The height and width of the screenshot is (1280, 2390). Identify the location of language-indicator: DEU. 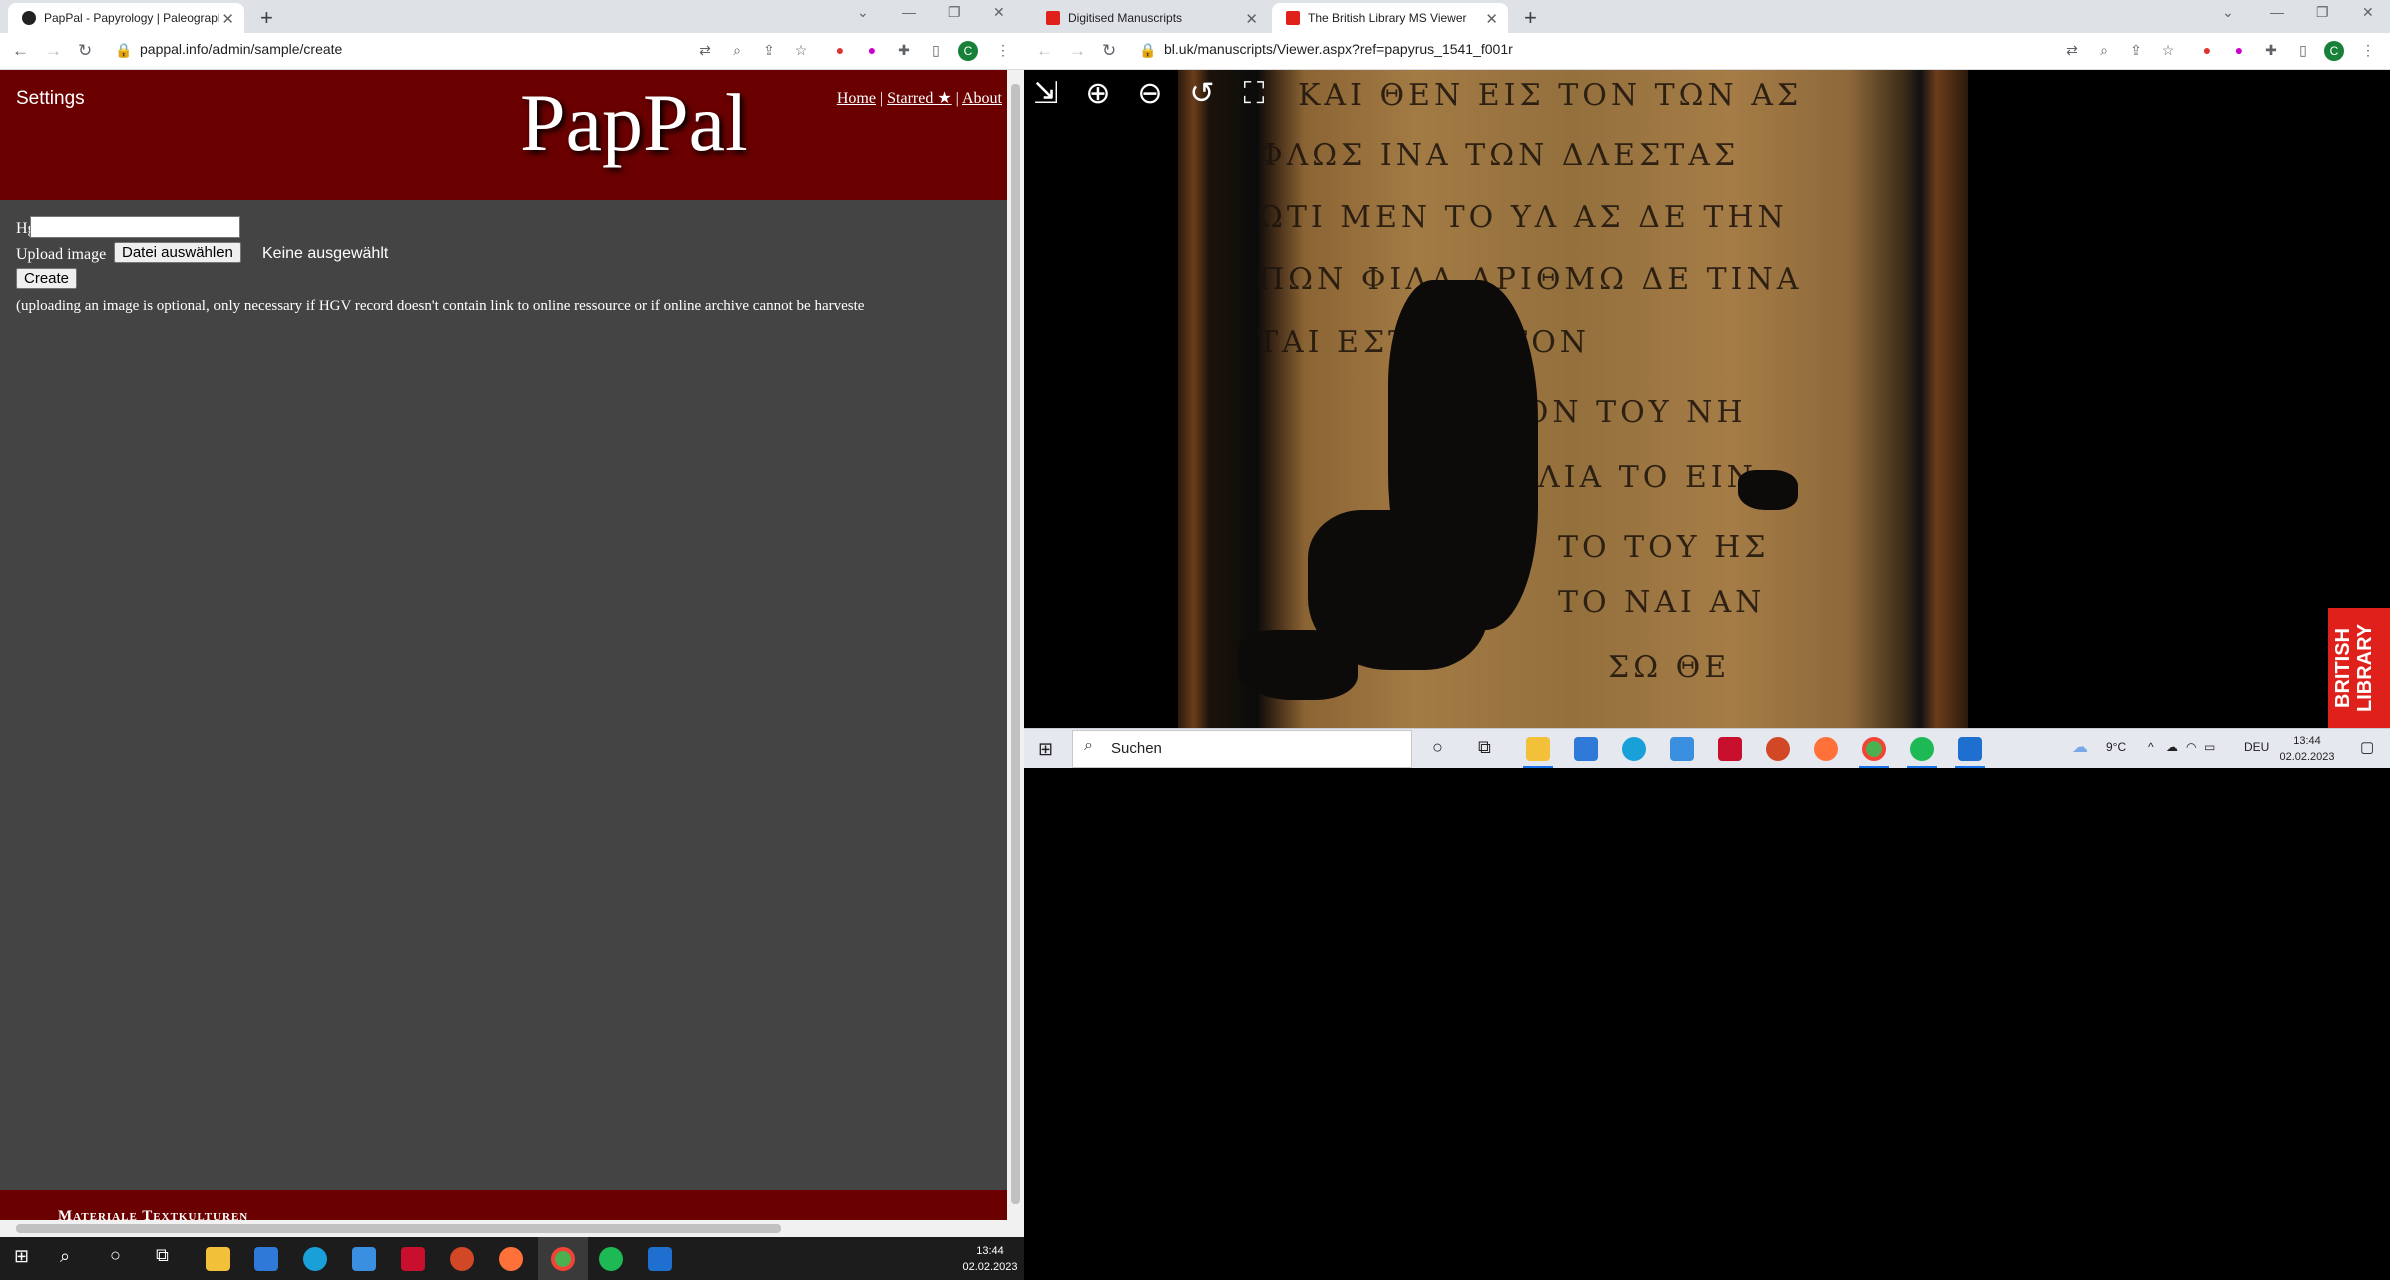
(2256, 747).